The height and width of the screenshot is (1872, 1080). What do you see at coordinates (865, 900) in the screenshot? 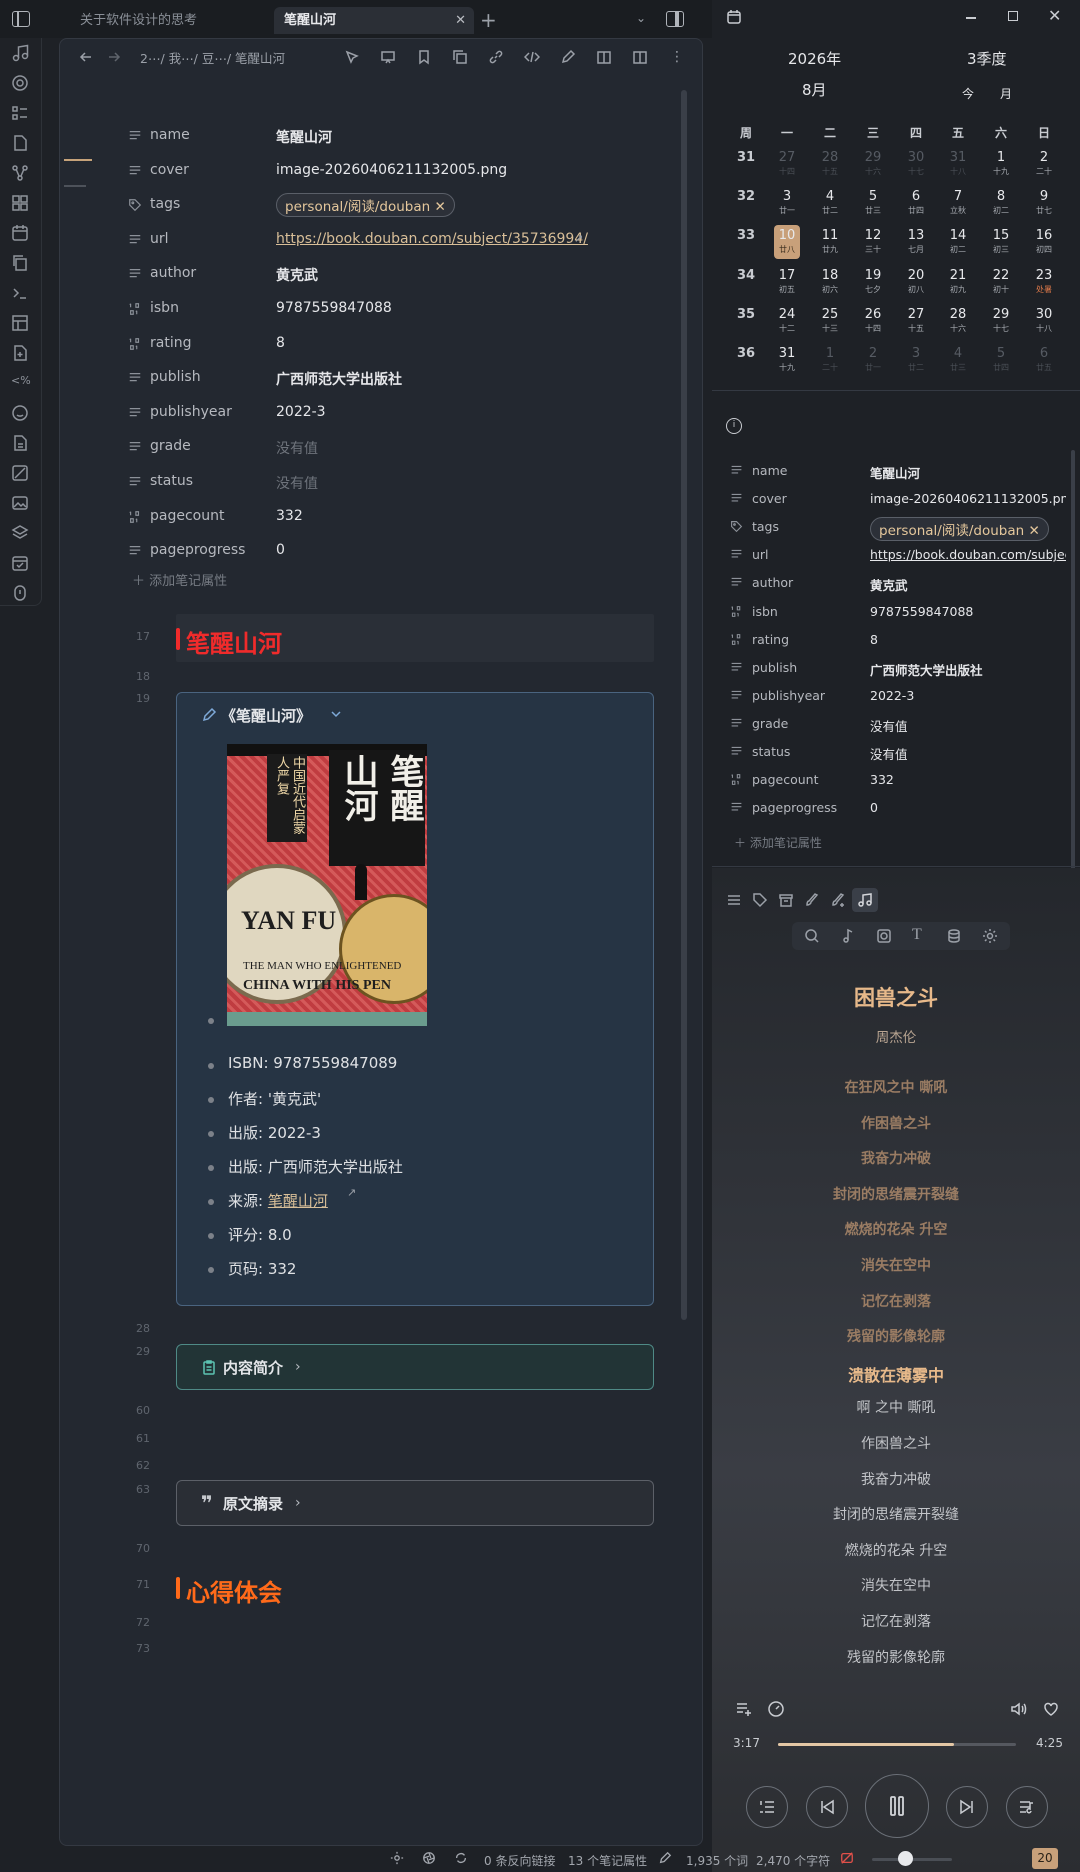
I see `music-tab-icon` at bounding box center [865, 900].